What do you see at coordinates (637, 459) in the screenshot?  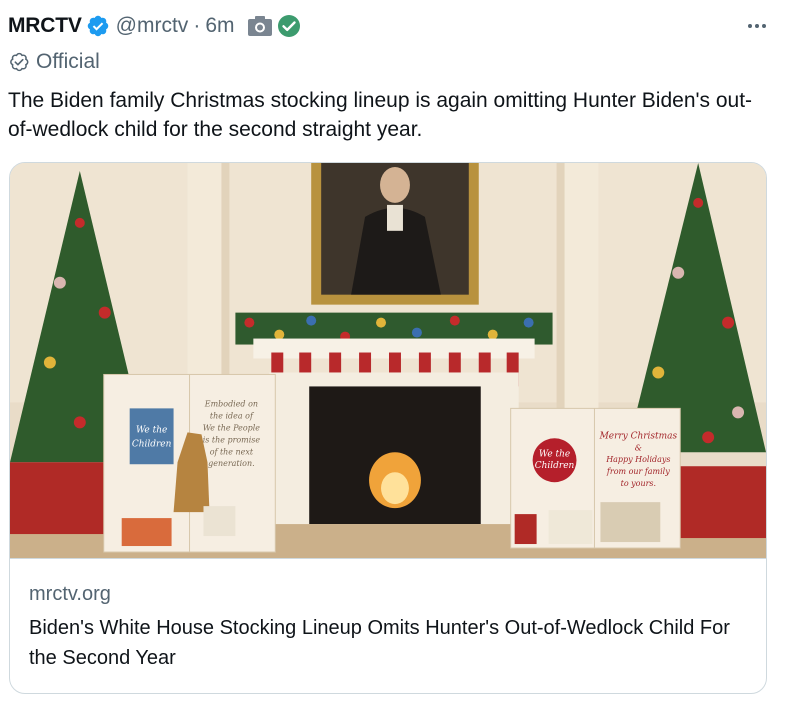 I see `svg-text: Happy Holidays` at bounding box center [637, 459].